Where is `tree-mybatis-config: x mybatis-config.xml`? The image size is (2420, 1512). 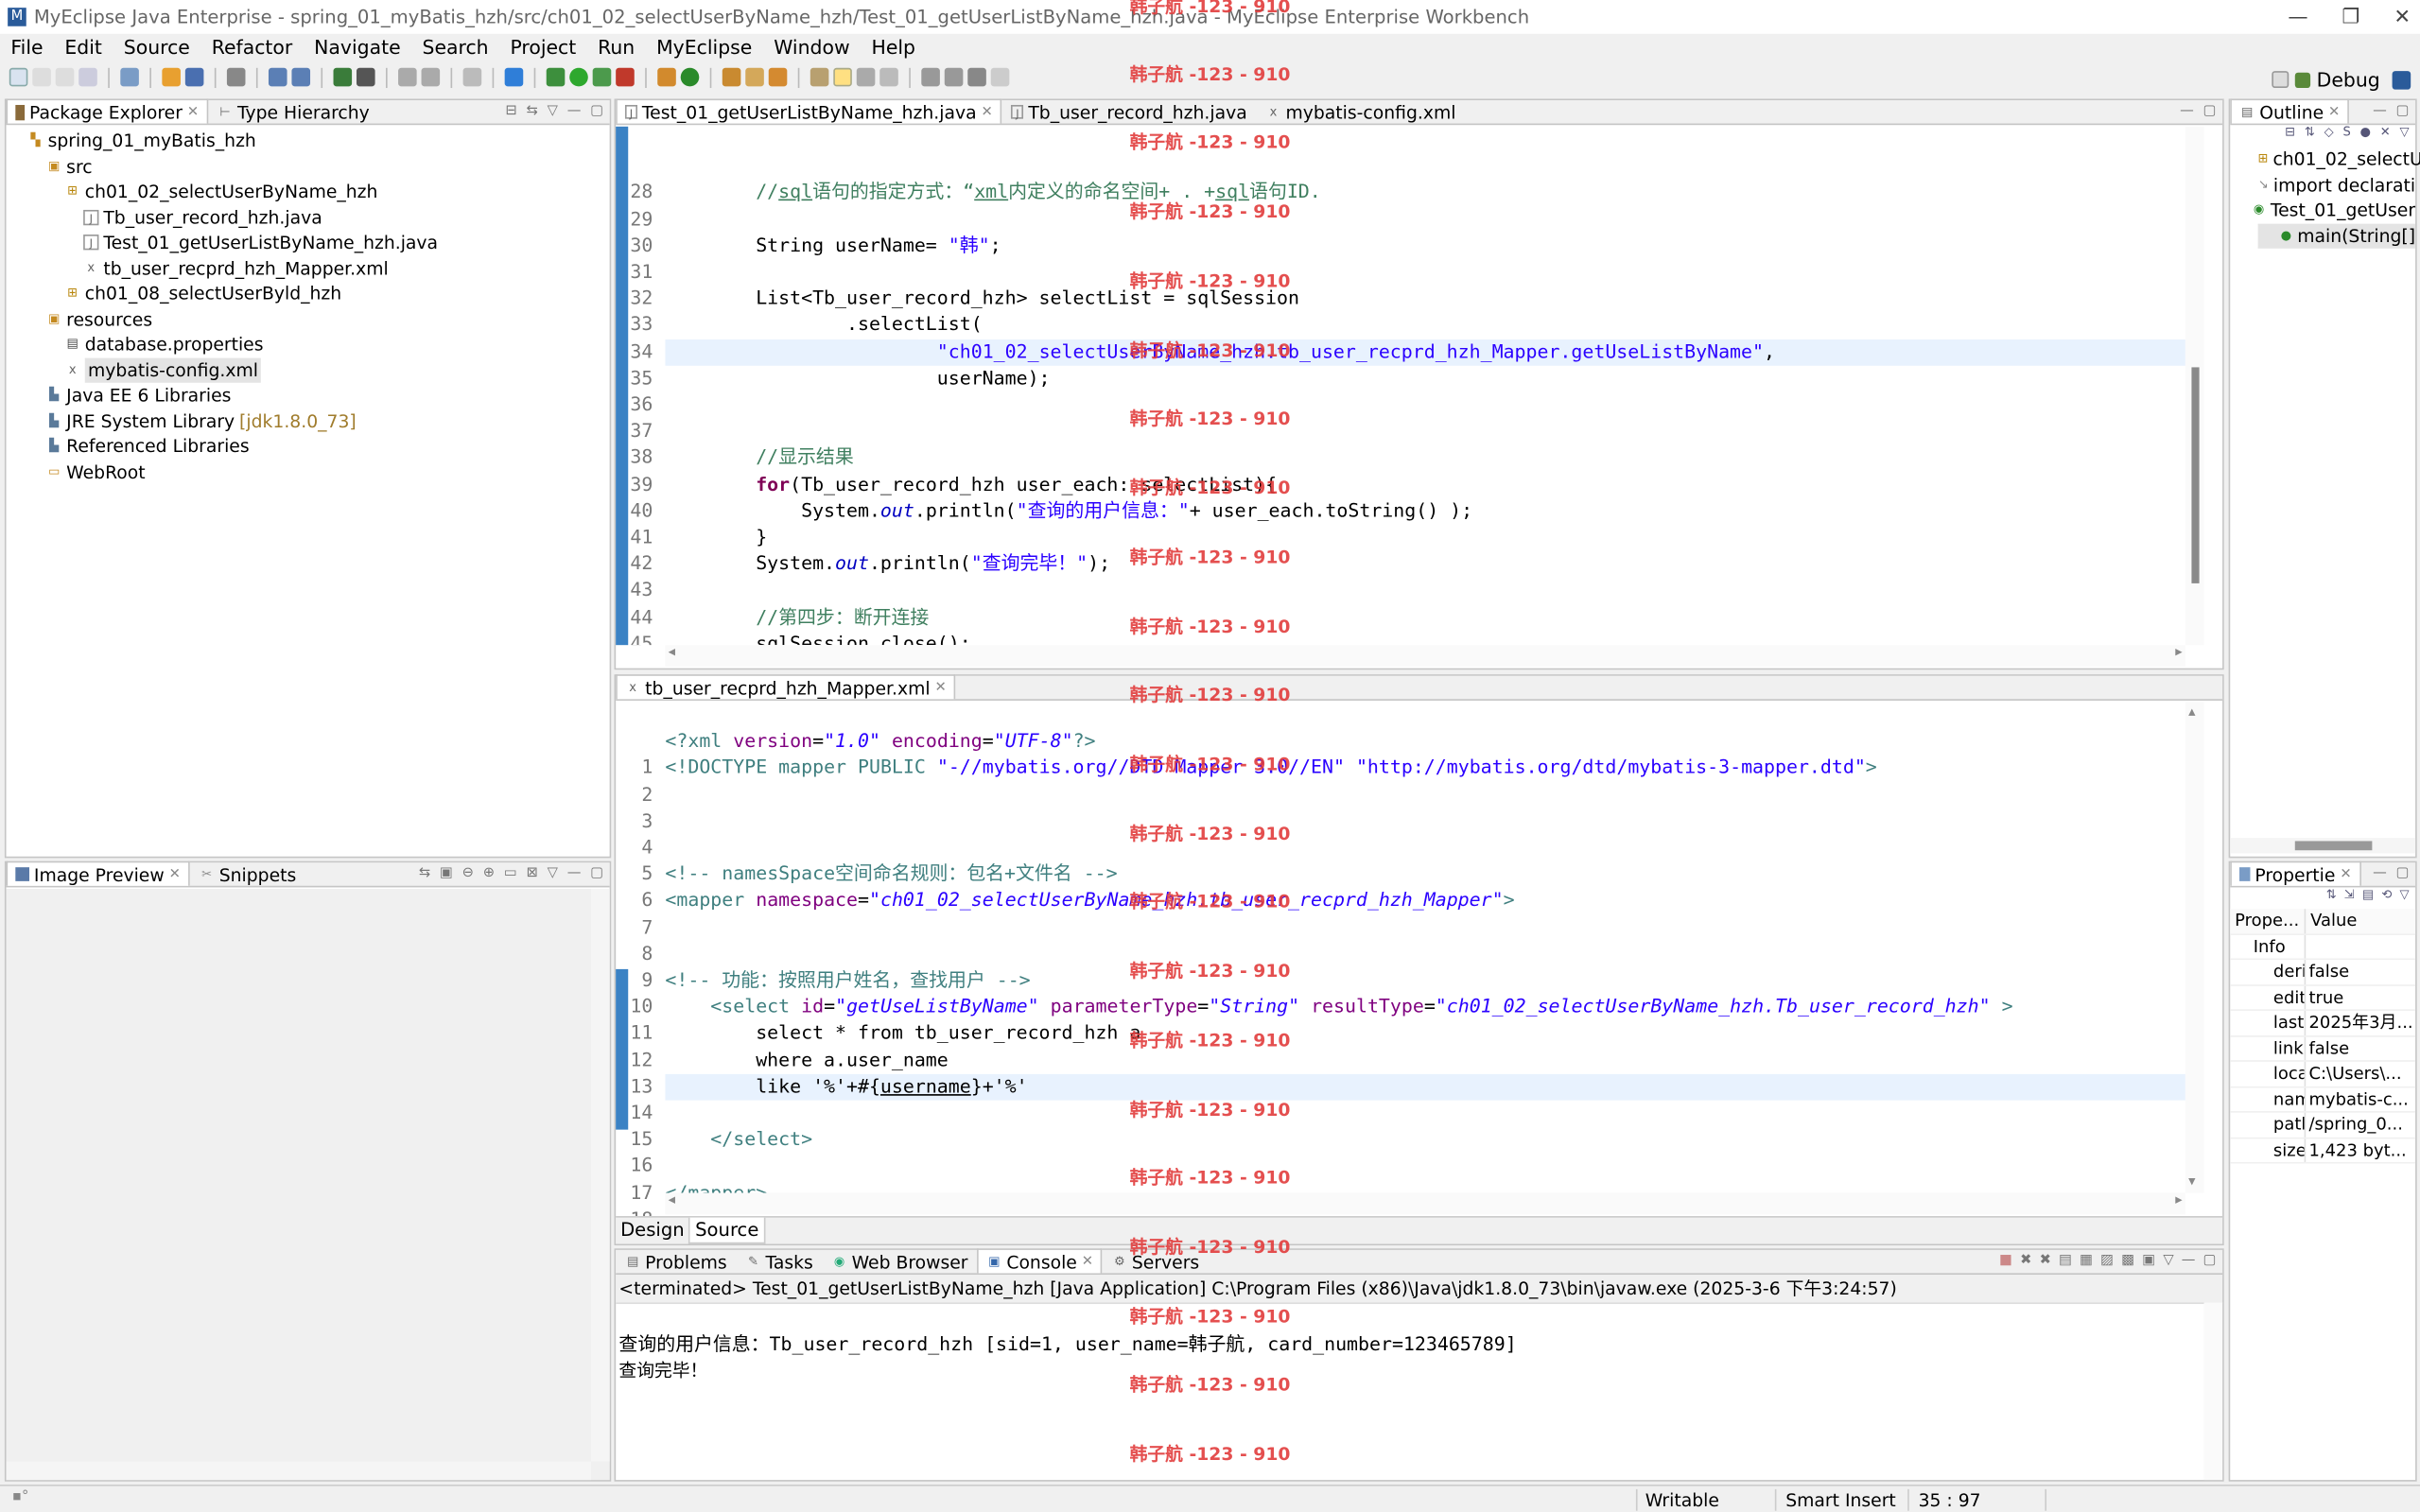
tree-mybatis-config: x mybatis-config.xml is located at coordinates (318, 369).